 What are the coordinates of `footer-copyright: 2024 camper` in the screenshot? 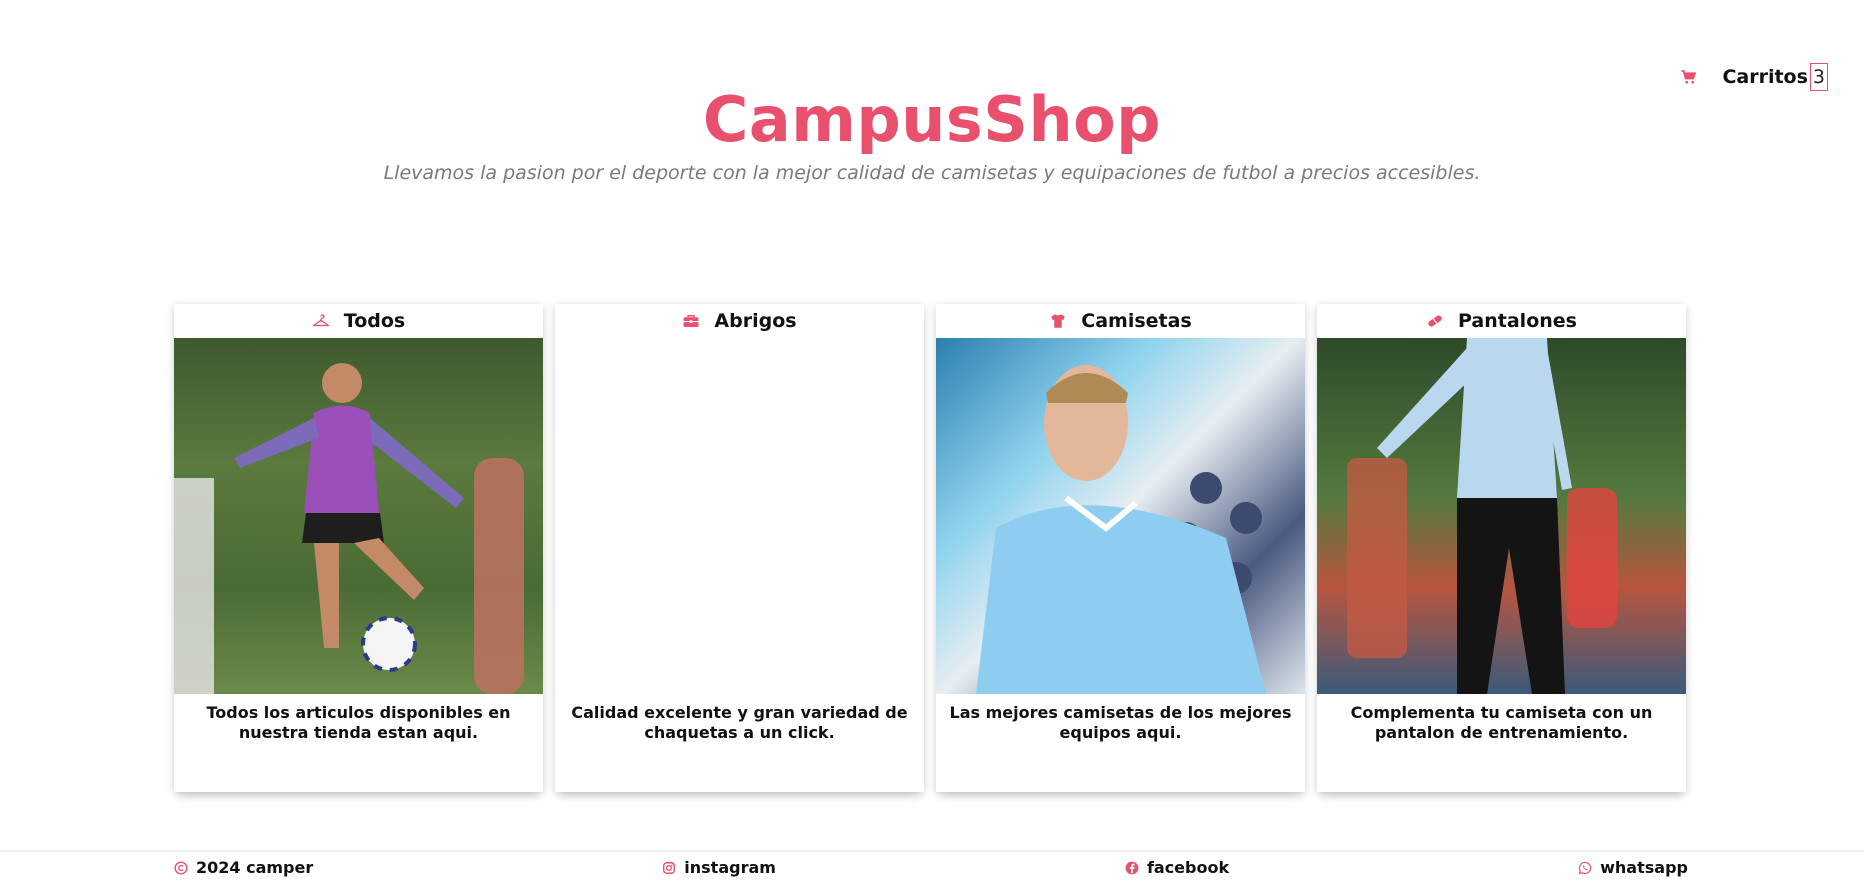 It's located at (243, 867).